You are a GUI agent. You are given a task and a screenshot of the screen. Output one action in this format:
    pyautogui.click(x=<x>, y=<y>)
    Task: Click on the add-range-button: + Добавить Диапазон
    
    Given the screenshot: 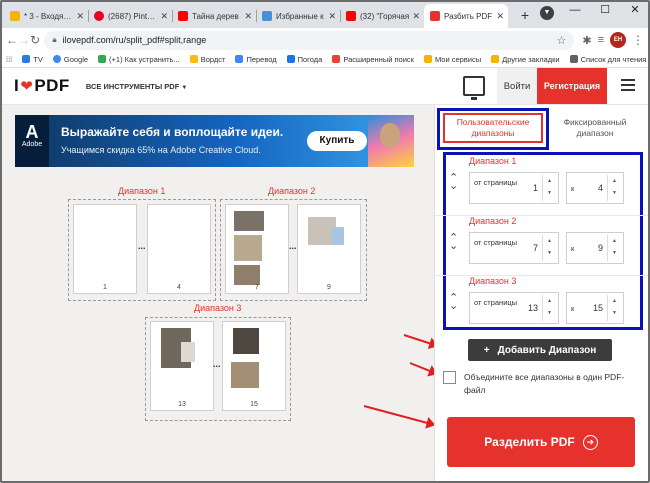 What is the action you would take?
    pyautogui.click(x=540, y=350)
    